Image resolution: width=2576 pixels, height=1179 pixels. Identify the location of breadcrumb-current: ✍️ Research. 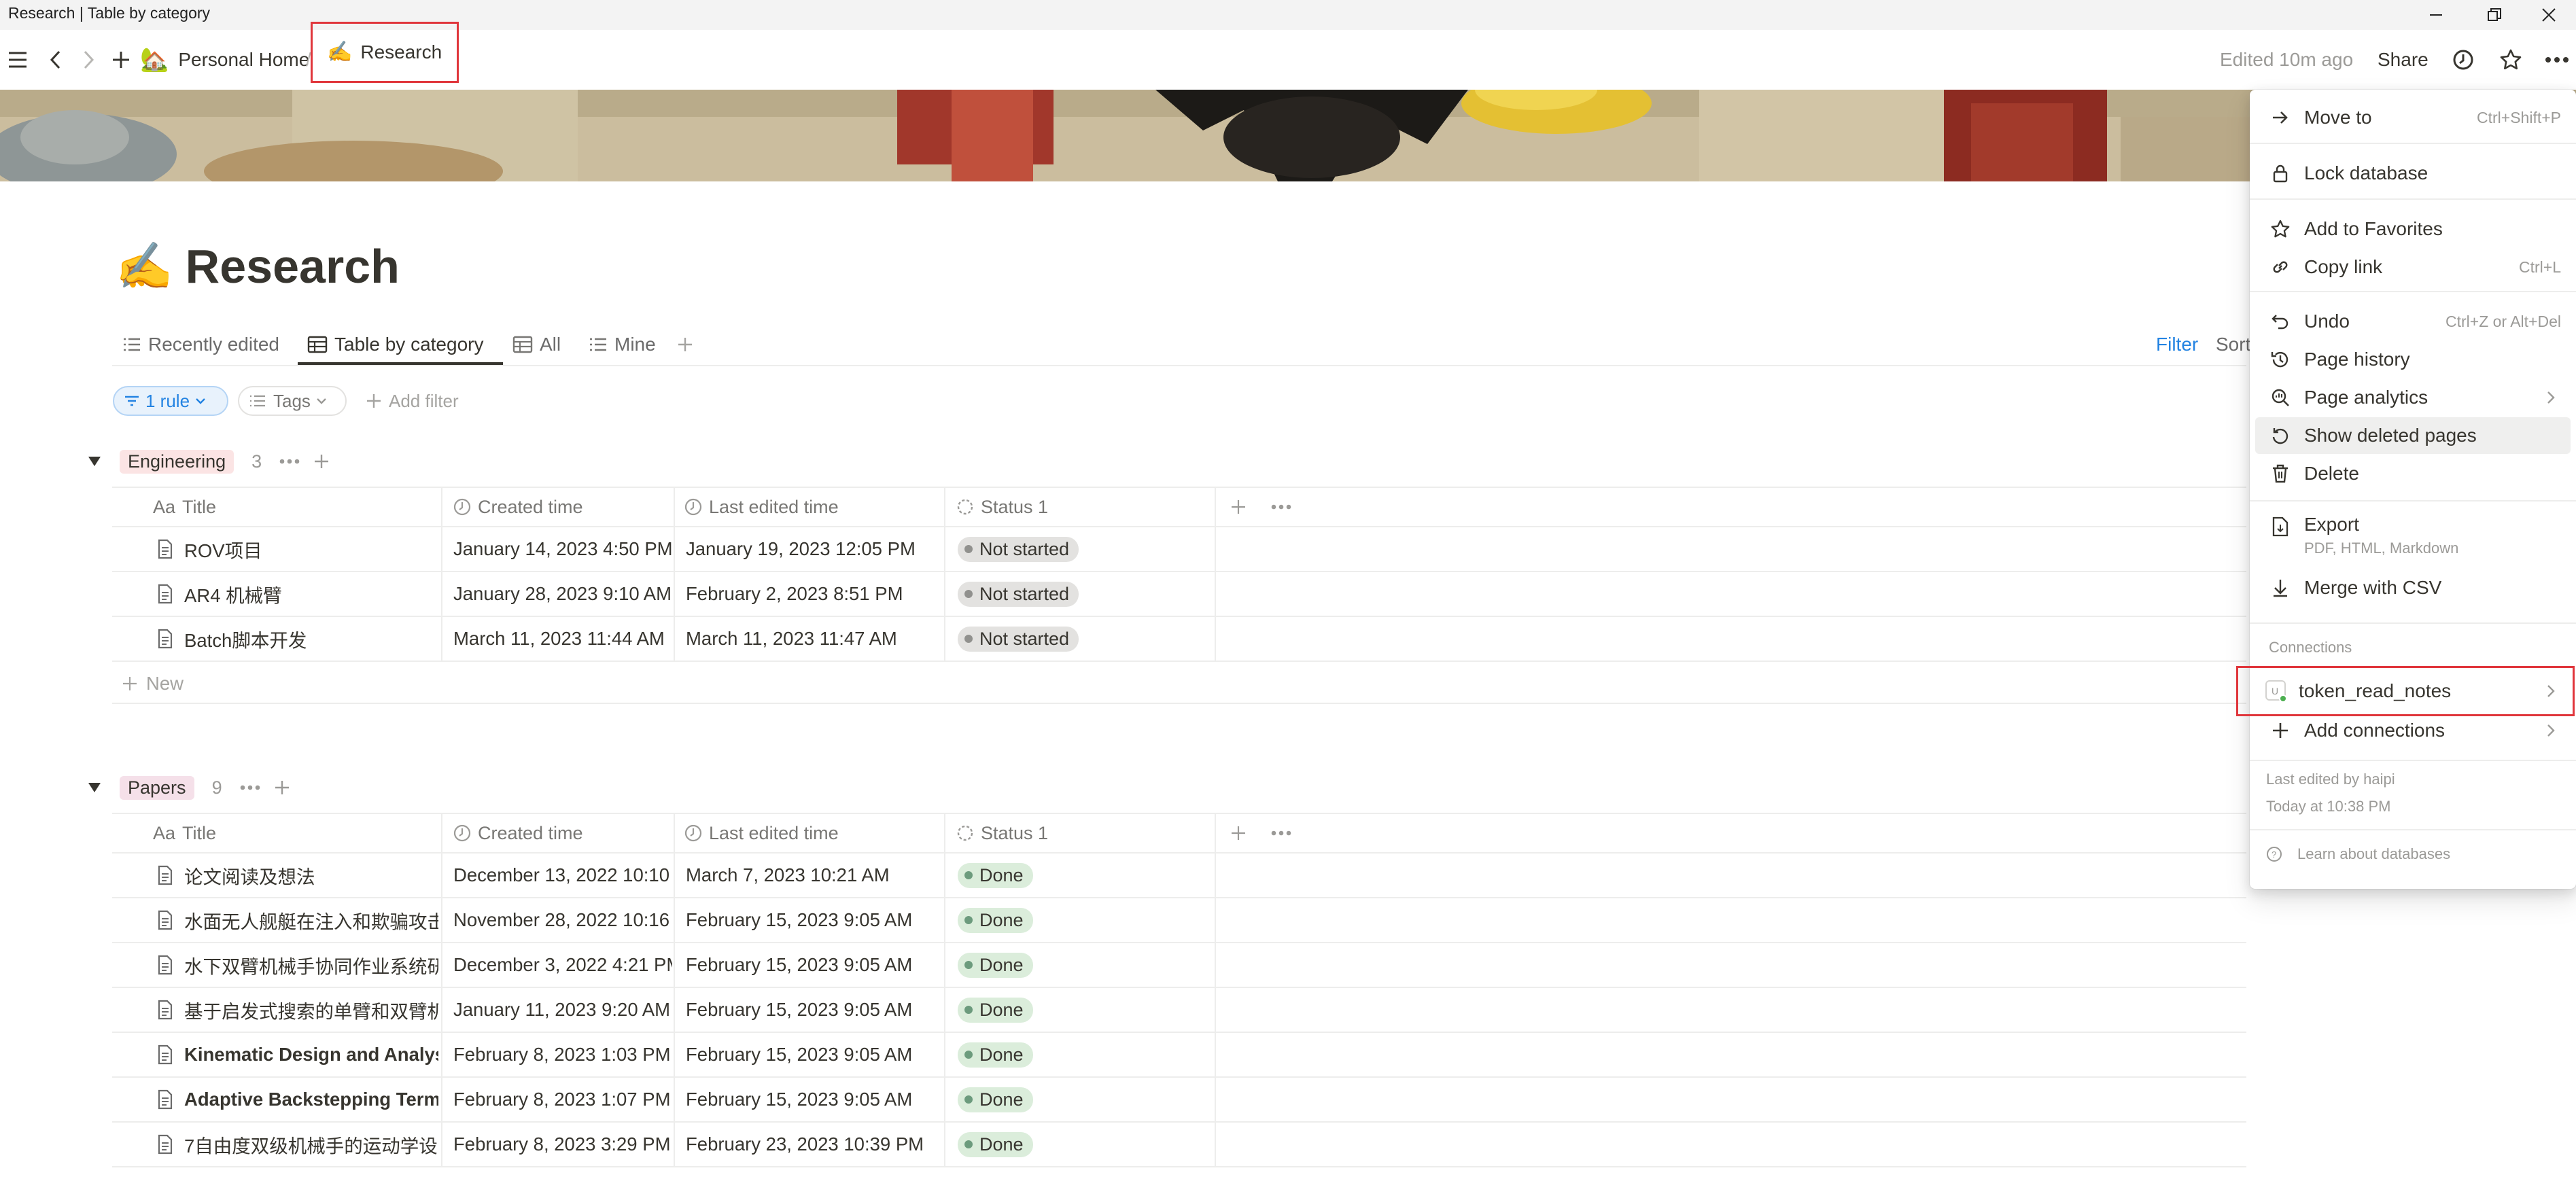
(385, 52).